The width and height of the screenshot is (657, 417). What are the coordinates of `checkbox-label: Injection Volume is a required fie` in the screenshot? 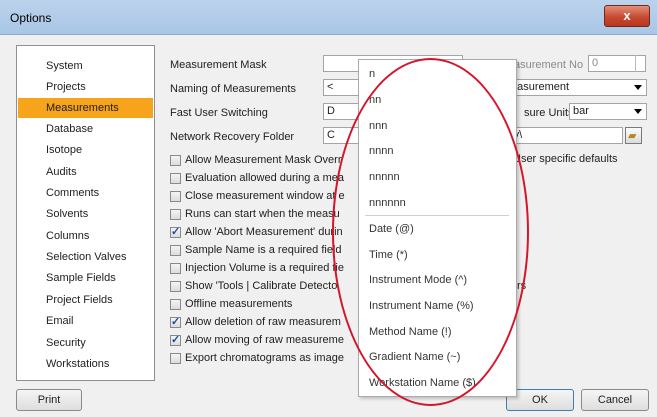 It's located at (264, 268).